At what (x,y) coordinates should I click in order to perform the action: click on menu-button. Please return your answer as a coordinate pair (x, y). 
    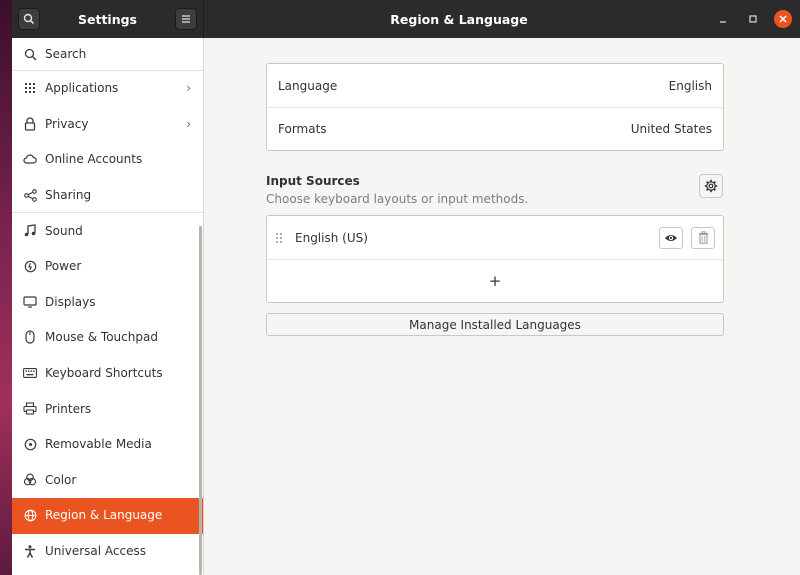
    Looking at the image, I should click on (185, 19).